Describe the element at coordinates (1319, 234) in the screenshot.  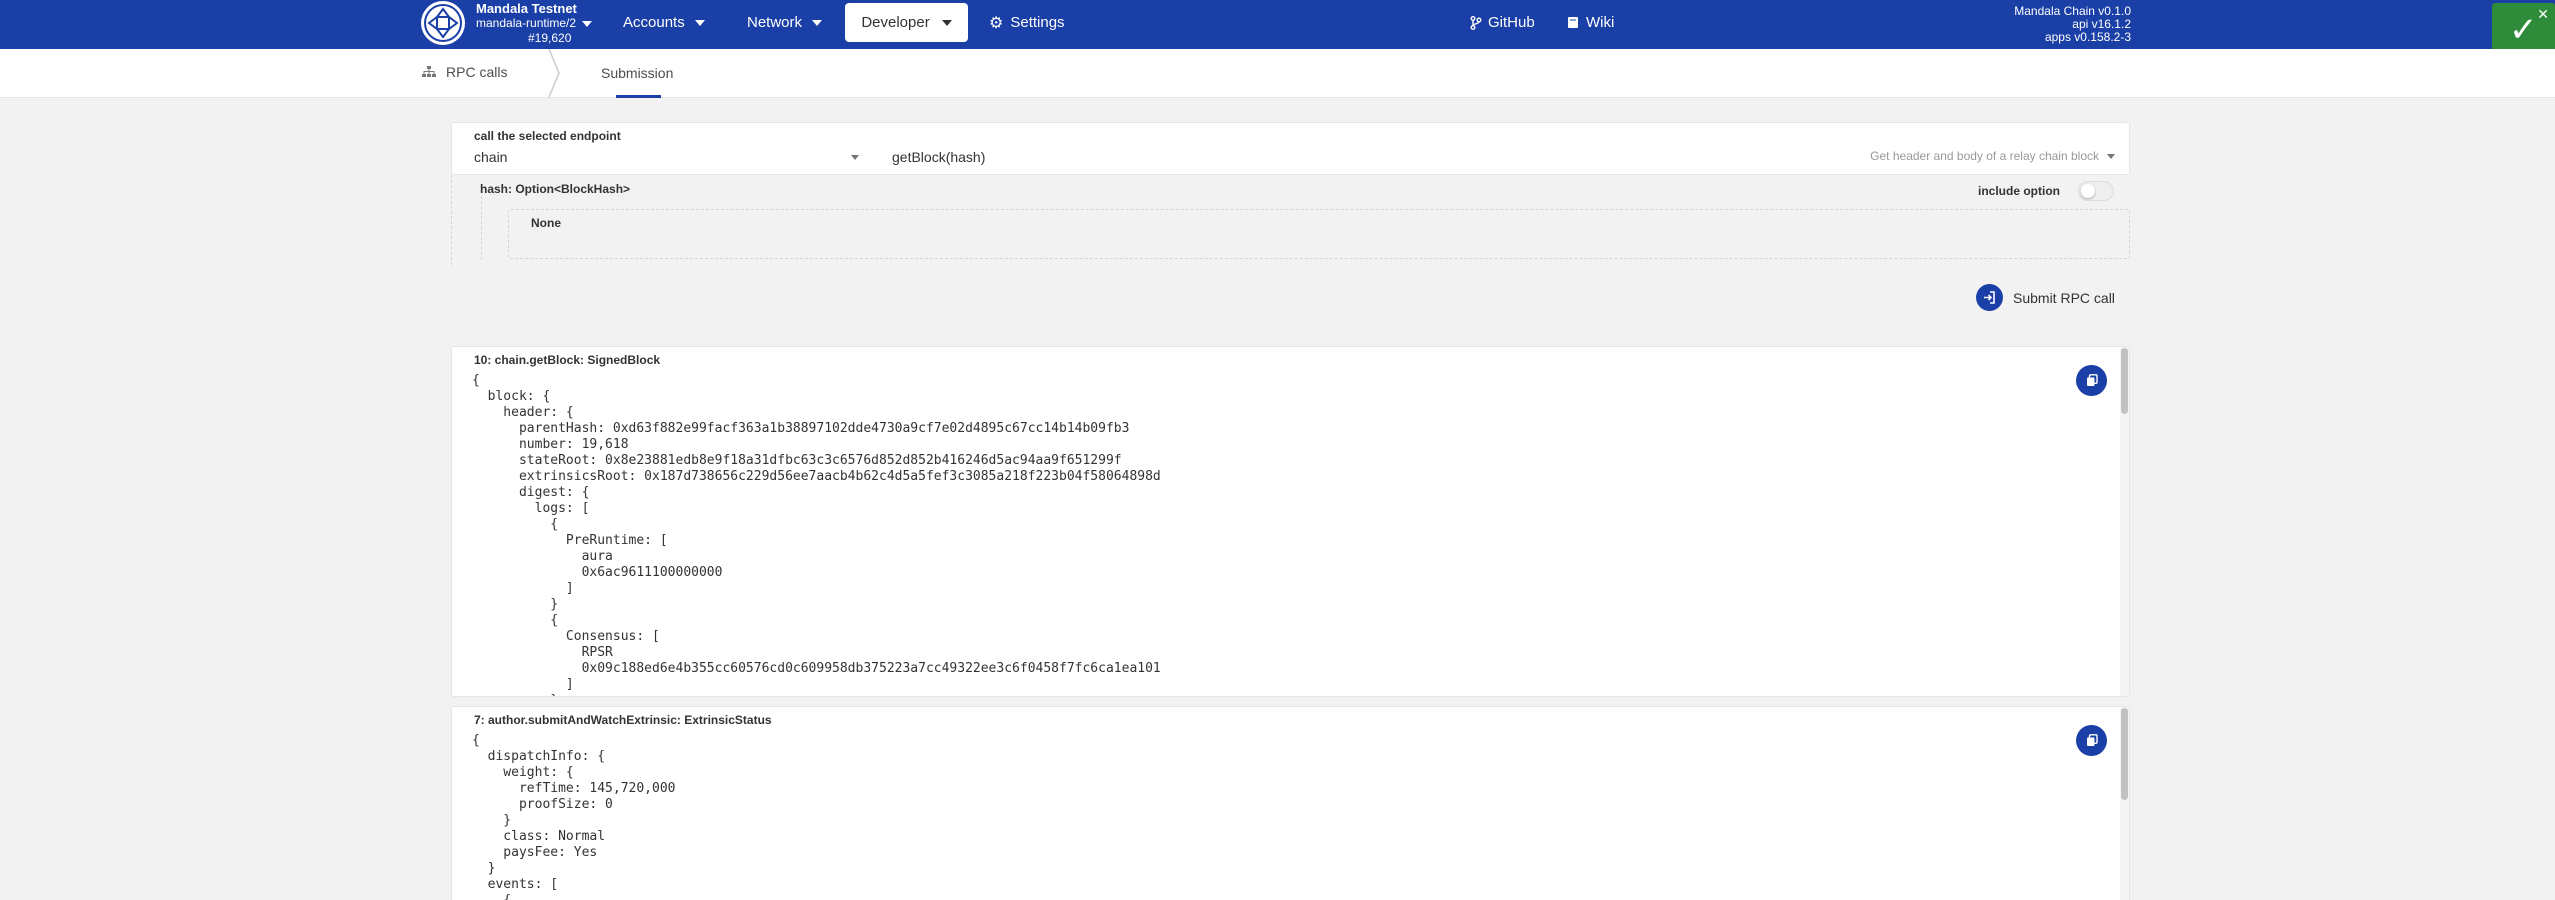
I see `param-value-box: None` at that location.